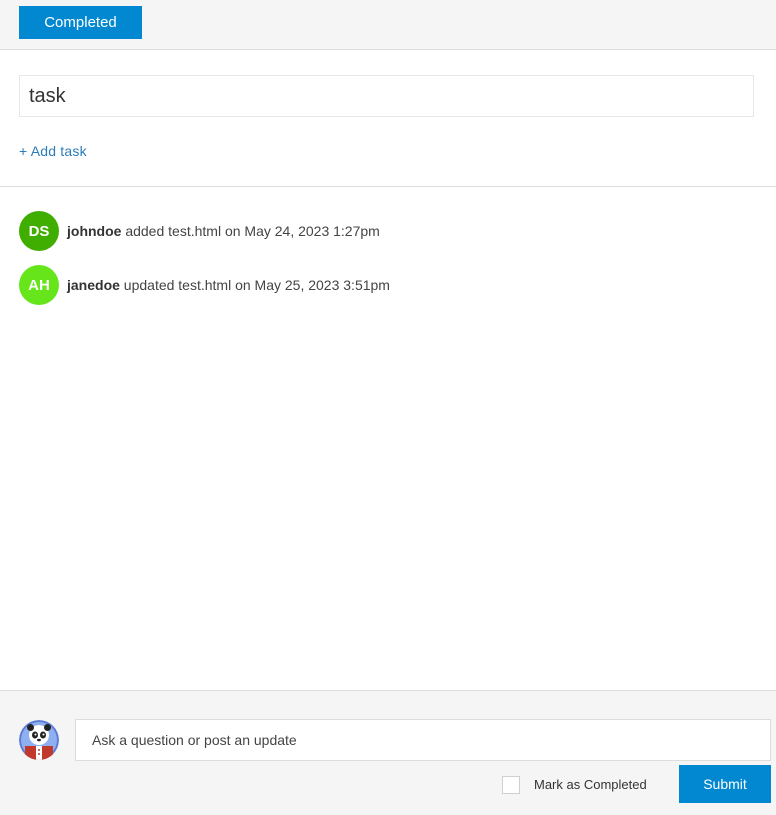 This screenshot has width=776, height=815. What do you see at coordinates (256, 285) in the screenshot?
I see `activity-action: updated test.html on May 25, 2023 3:51pm` at bounding box center [256, 285].